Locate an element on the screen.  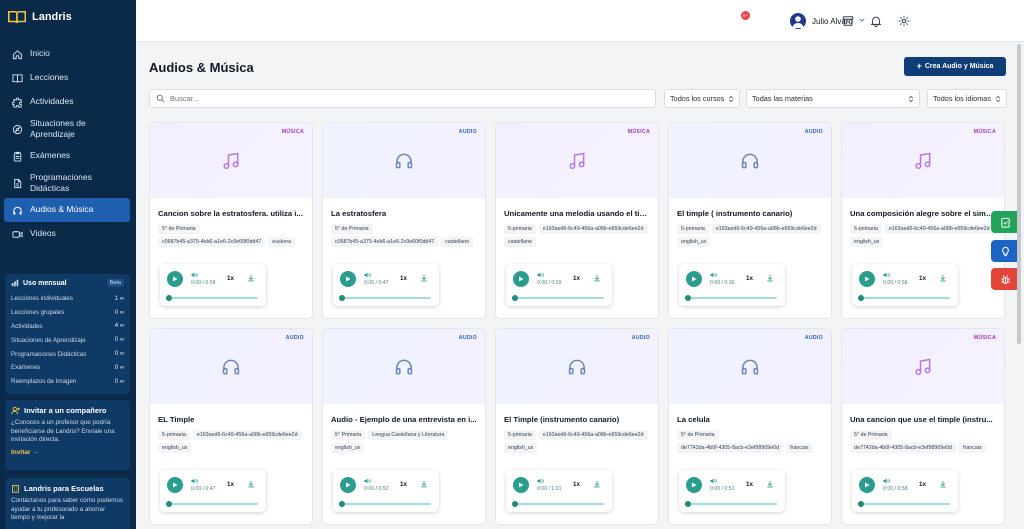
chevron-down-icon is located at coordinates (862, 20).